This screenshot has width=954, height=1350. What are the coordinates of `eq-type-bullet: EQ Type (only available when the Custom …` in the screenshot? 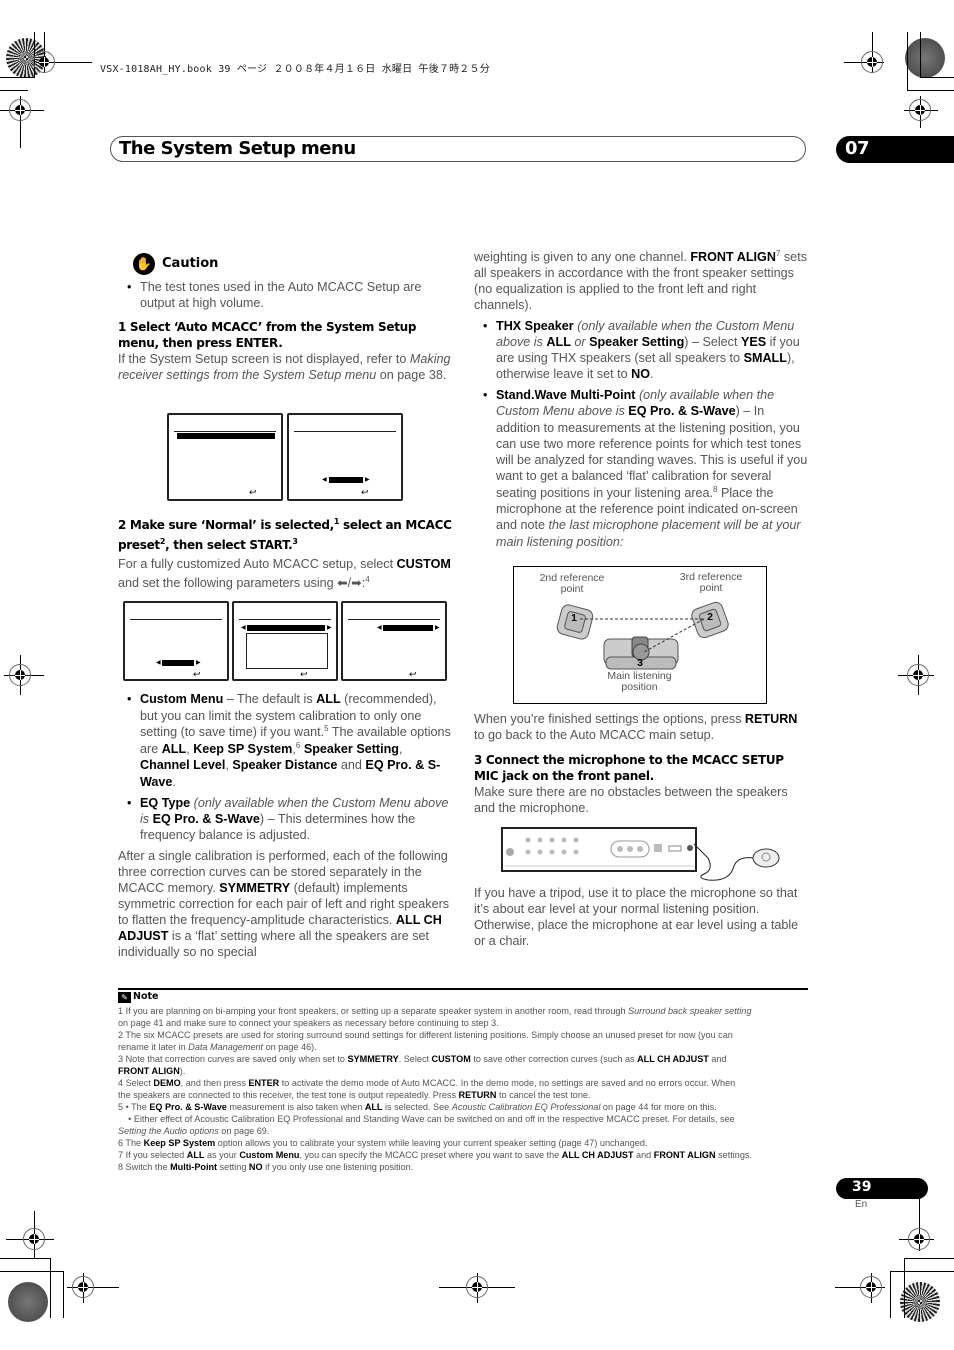 It's located at (285, 819).